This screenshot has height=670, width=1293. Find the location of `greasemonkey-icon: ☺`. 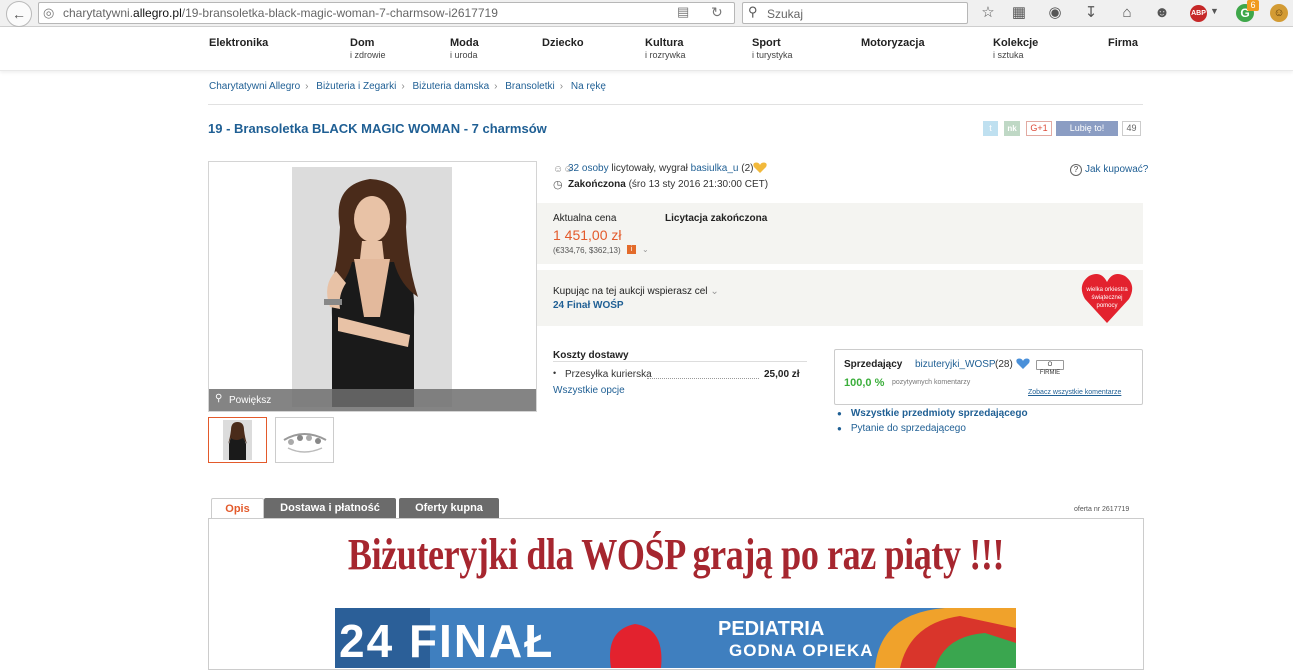

greasemonkey-icon: ☺ is located at coordinates (1279, 13).